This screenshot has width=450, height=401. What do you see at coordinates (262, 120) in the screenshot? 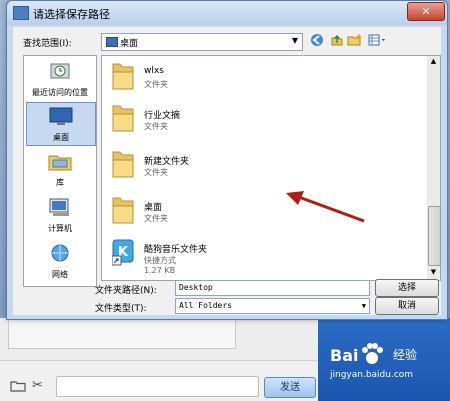
I see `list-item: 行业文摘 文件夹` at bounding box center [262, 120].